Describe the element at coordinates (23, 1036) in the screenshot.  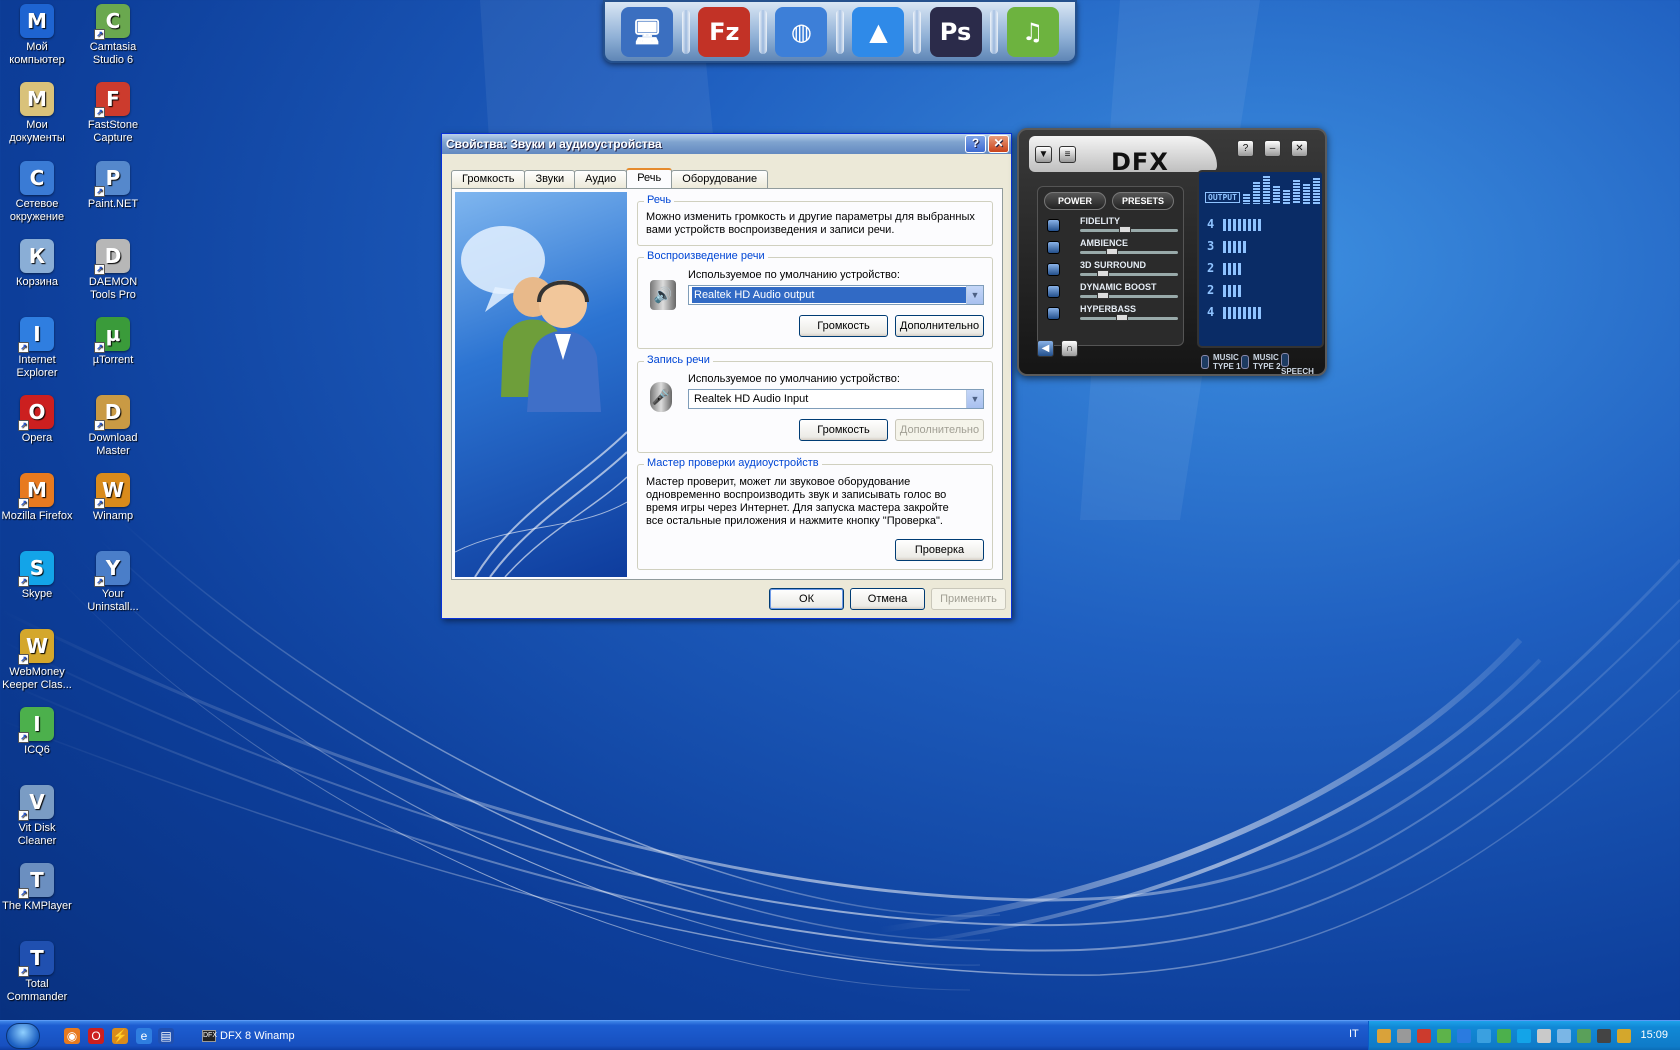
I see `start-button` at that location.